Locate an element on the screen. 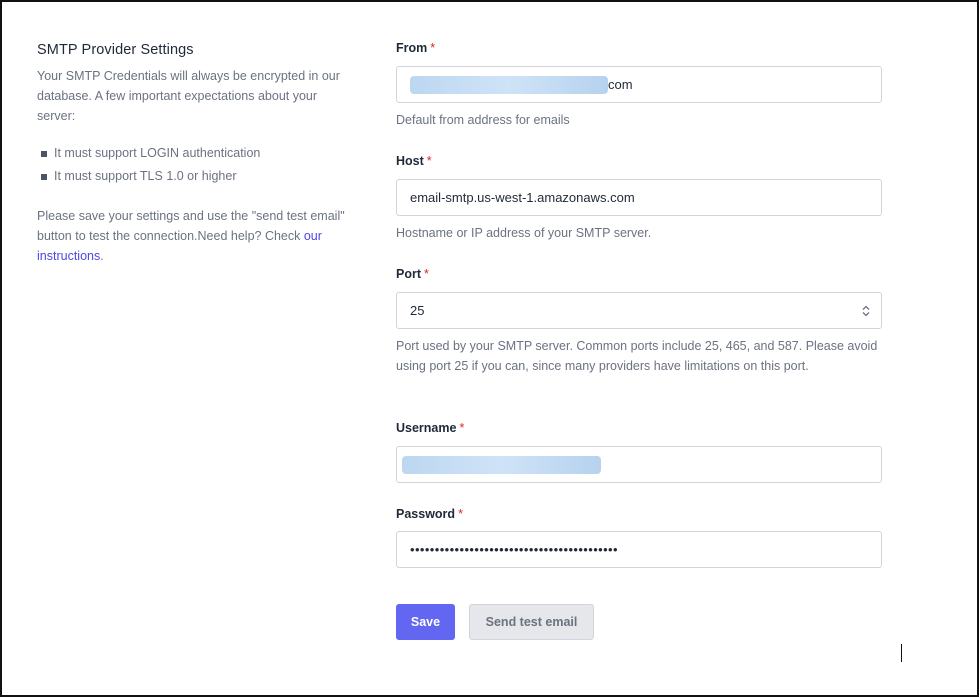 This screenshot has width=979, height=697. send-test-email-button: Send test email is located at coordinates (531, 622).